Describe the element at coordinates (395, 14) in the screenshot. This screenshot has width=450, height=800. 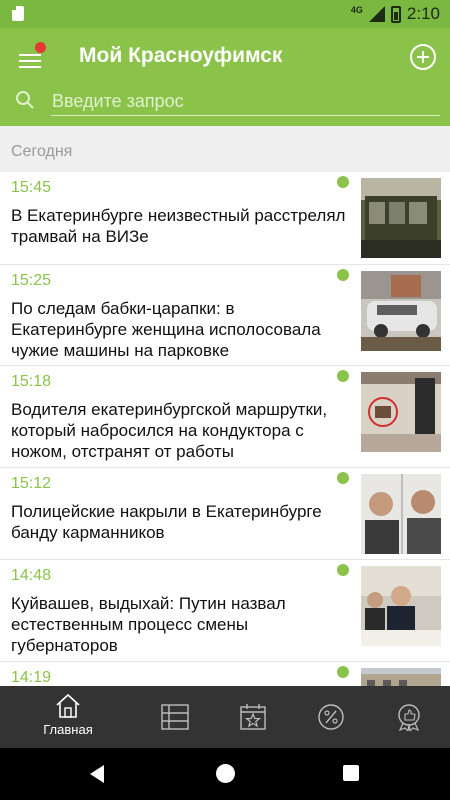
I see `battery-icon` at that location.